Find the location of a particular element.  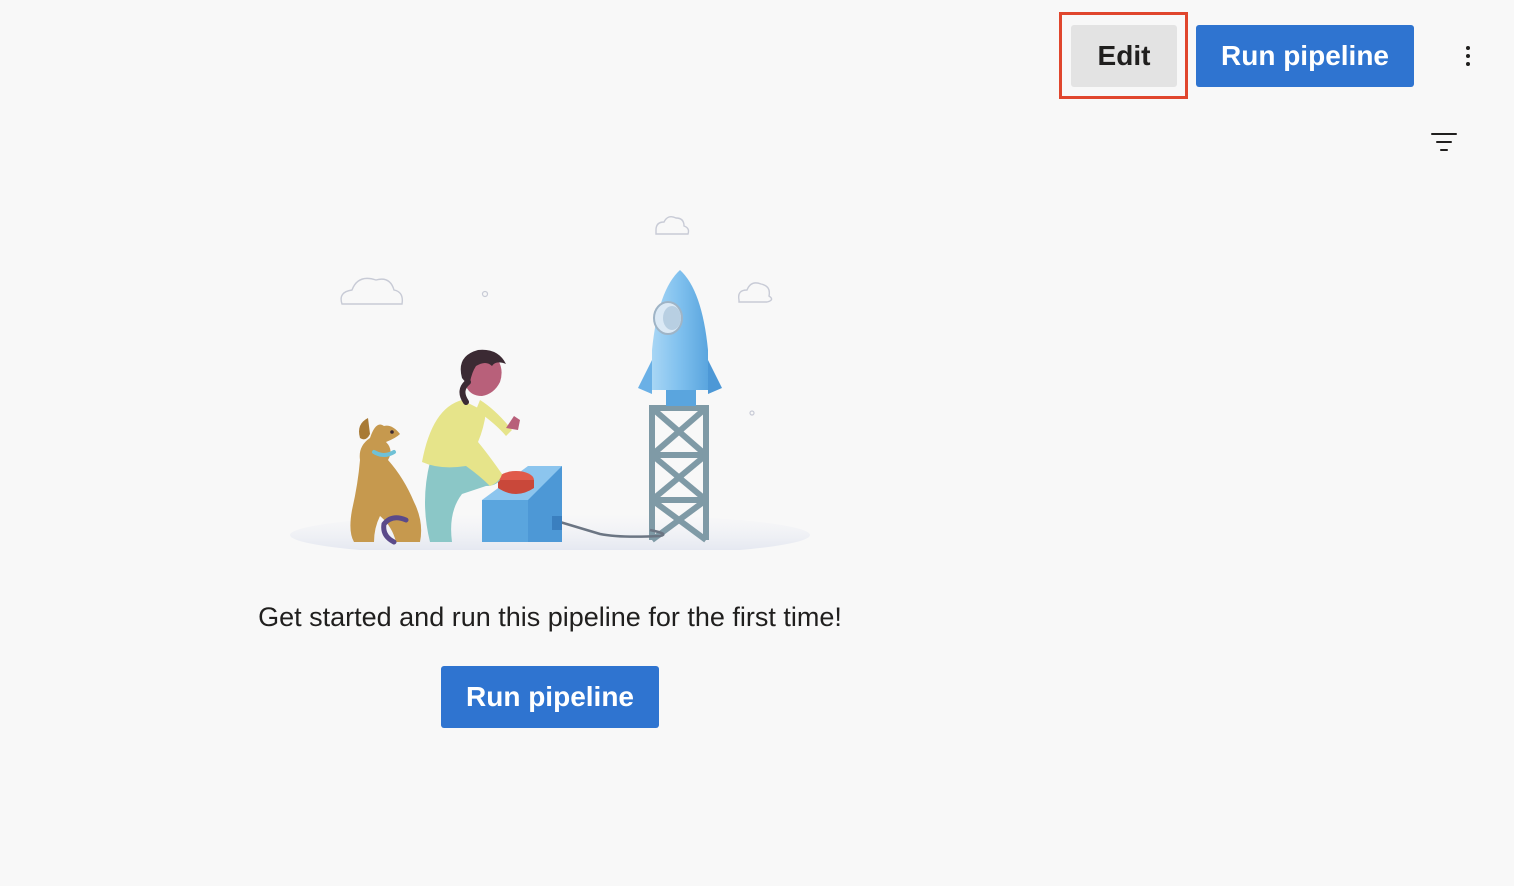

run-pipeline-button: Run pipeline is located at coordinates (1305, 56).